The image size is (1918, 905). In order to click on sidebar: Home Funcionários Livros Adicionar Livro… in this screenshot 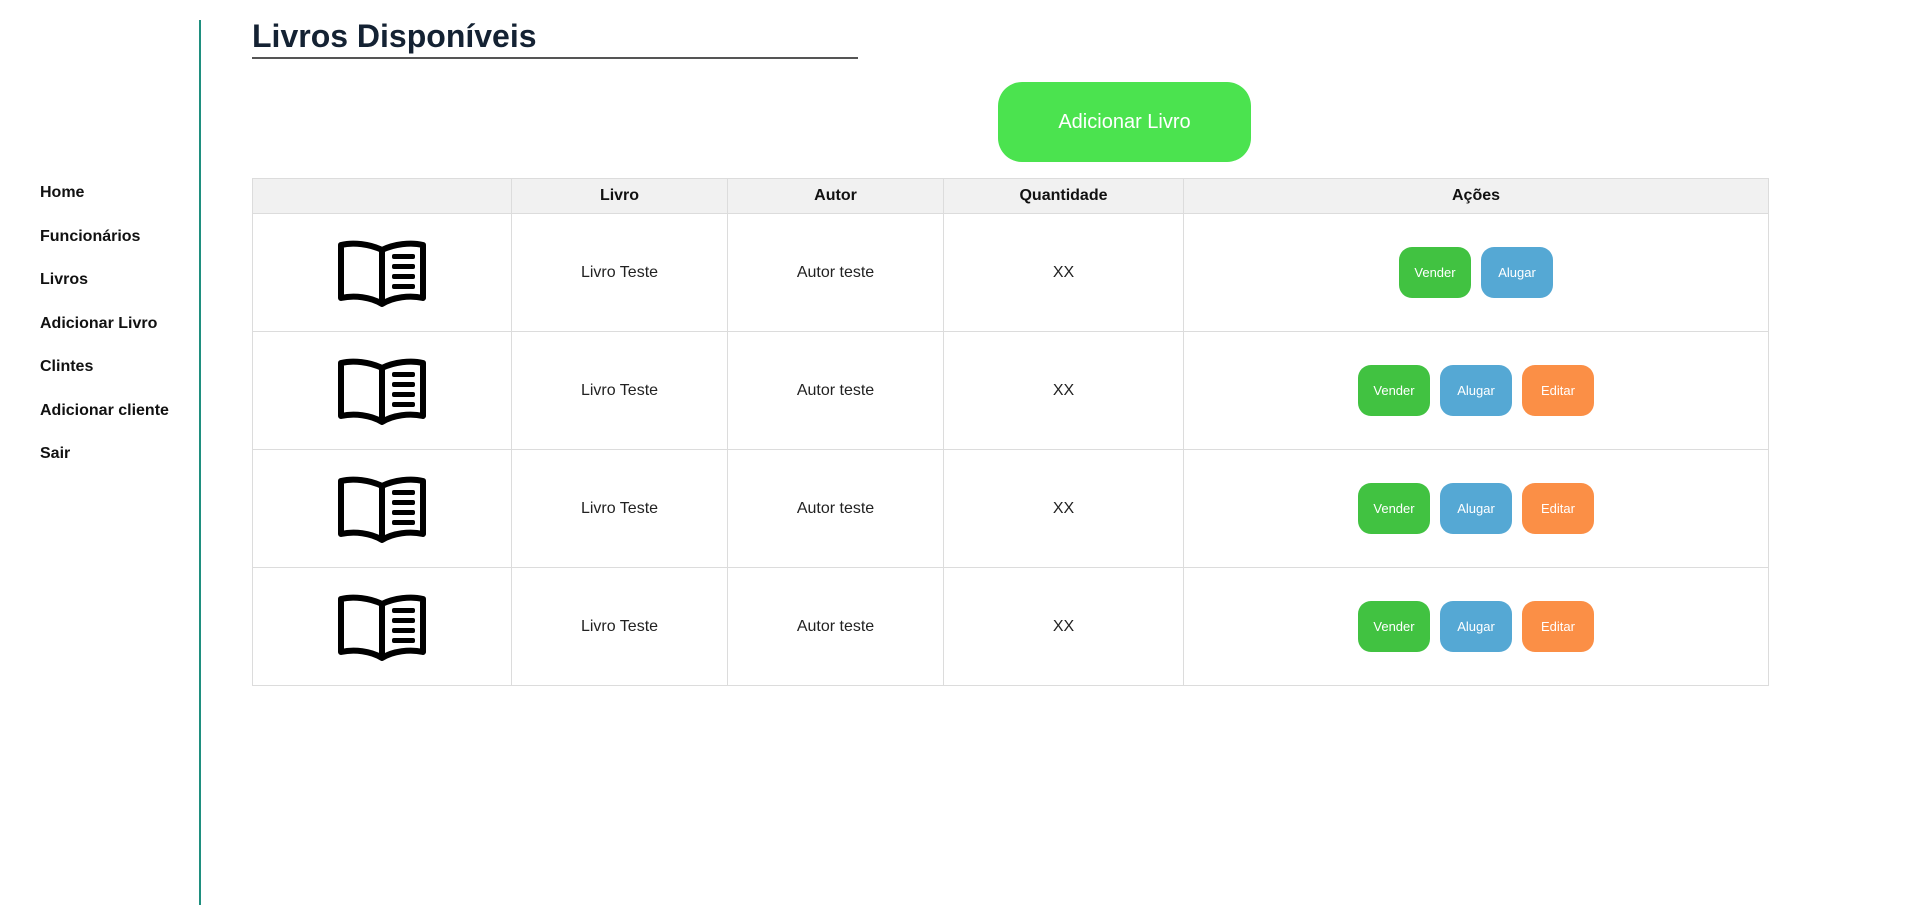, I will do `click(100, 462)`.